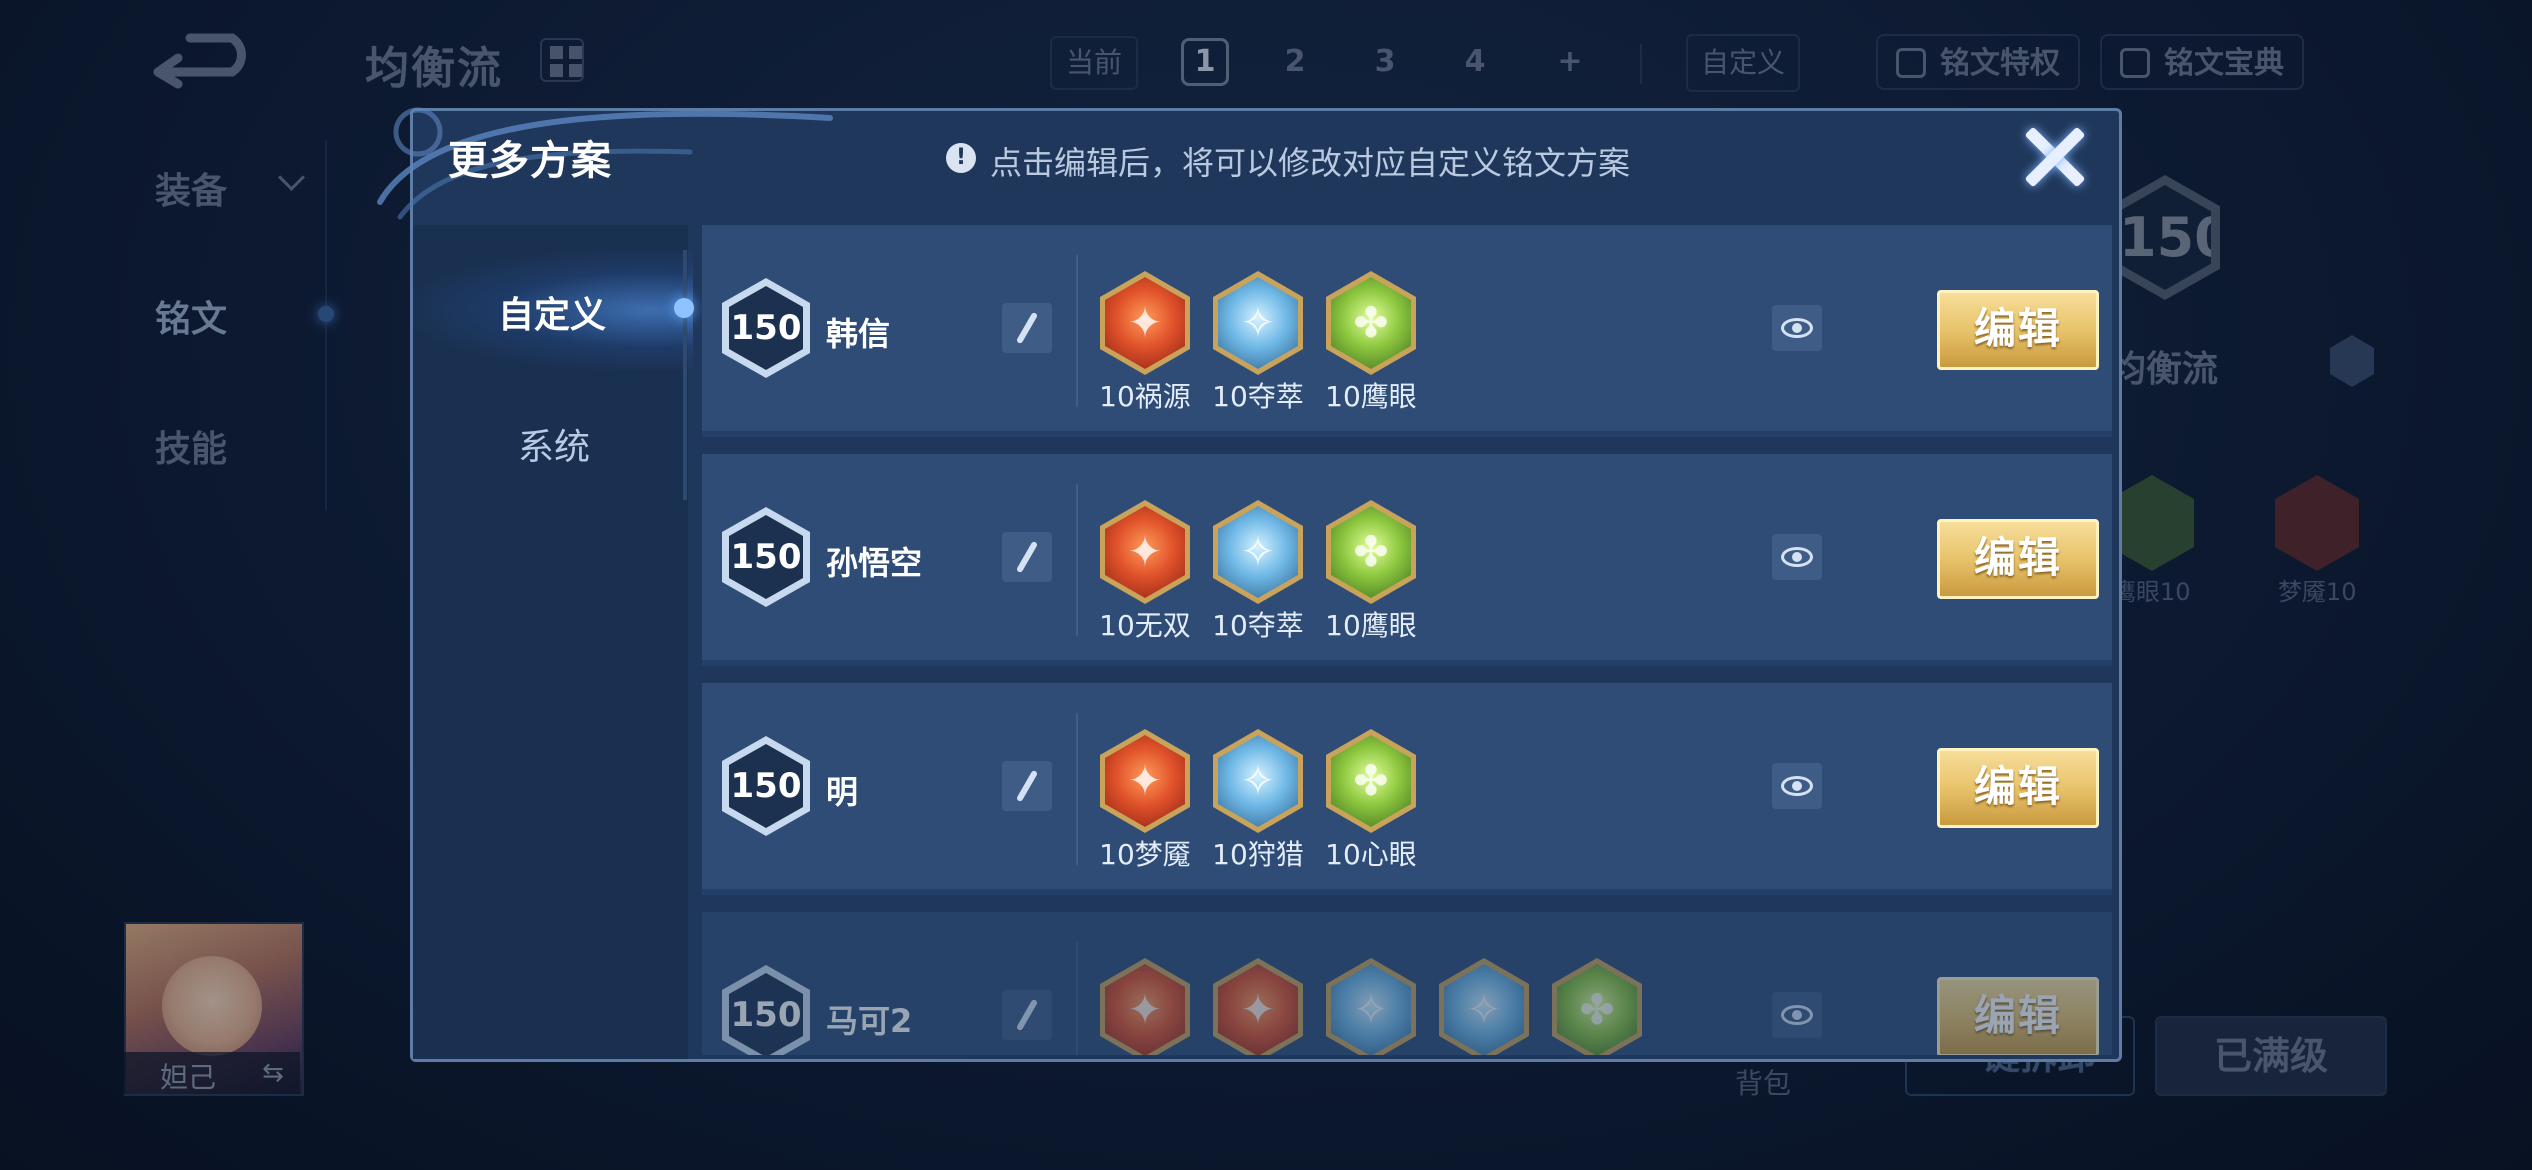 The height and width of the screenshot is (1170, 2532). I want to click on hint-text: 点击编辑后，将可以修改对应自定义铭文方案, so click(1310, 163).